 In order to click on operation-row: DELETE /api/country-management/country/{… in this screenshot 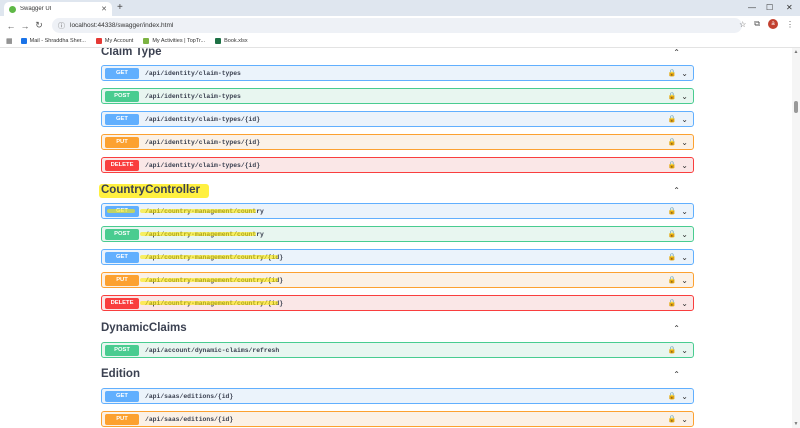, I will do `click(397, 303)`.